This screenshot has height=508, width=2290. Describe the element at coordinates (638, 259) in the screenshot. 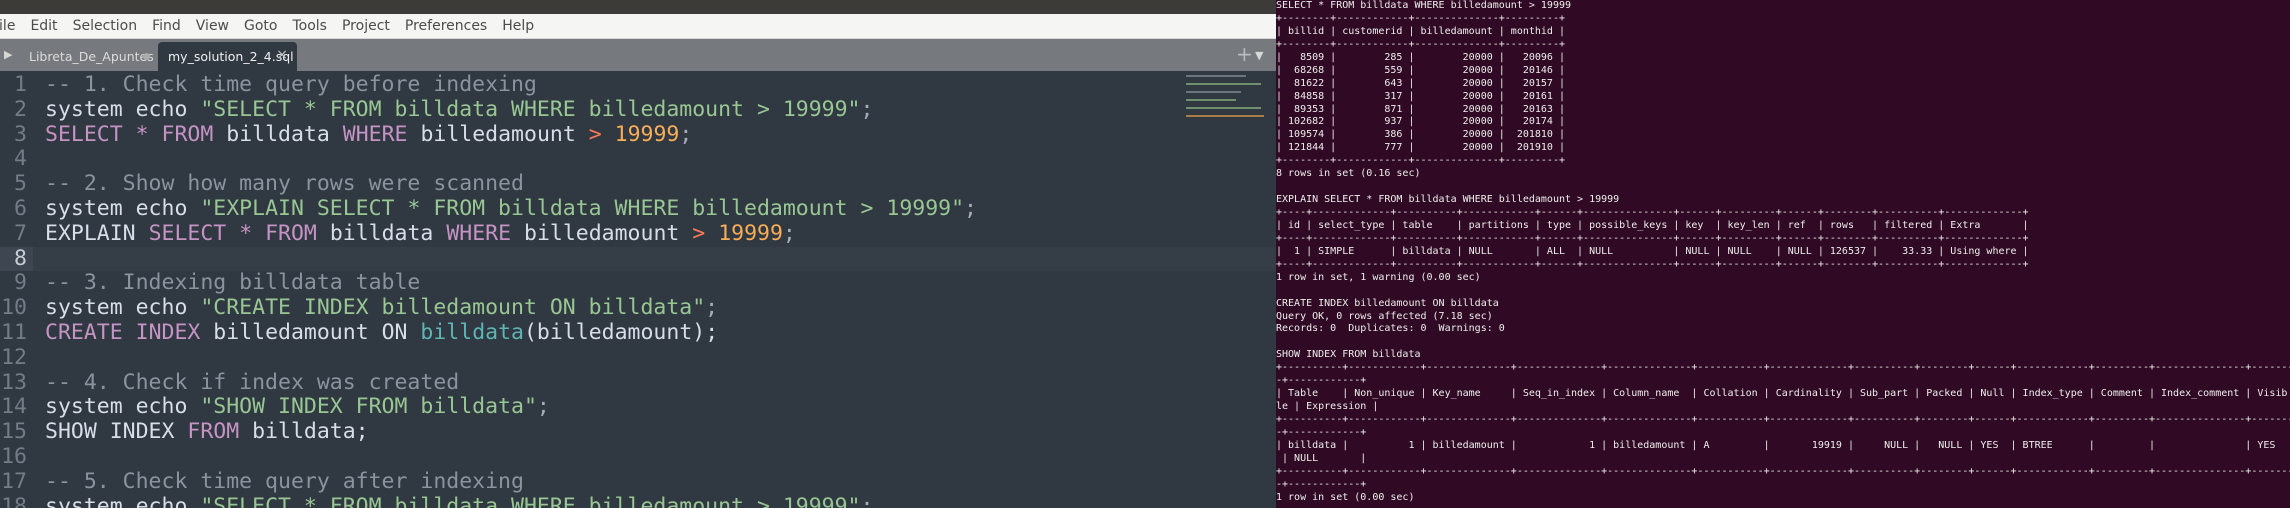

I see `code-line: 8` at that location.